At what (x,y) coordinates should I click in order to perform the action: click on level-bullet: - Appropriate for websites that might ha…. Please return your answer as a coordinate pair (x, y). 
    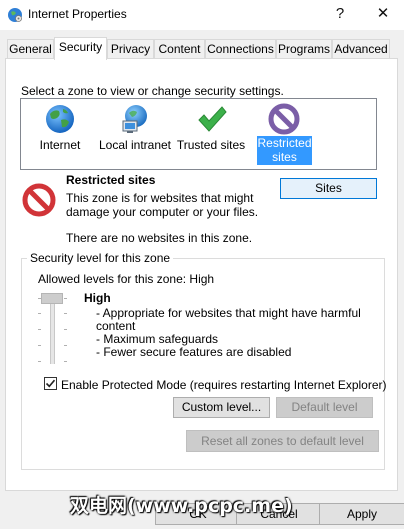
    Looking at the image, I should click on (228, 313).